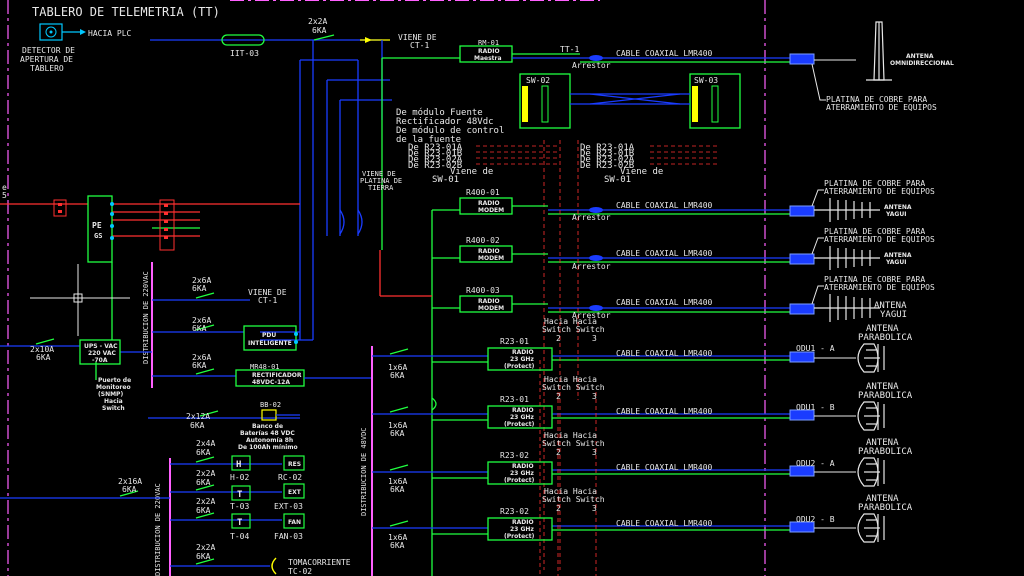  Describe the element at coordinates (270, 343) in the screenshot. I see `pdu-label-2: INTELIGENTE` at that location.